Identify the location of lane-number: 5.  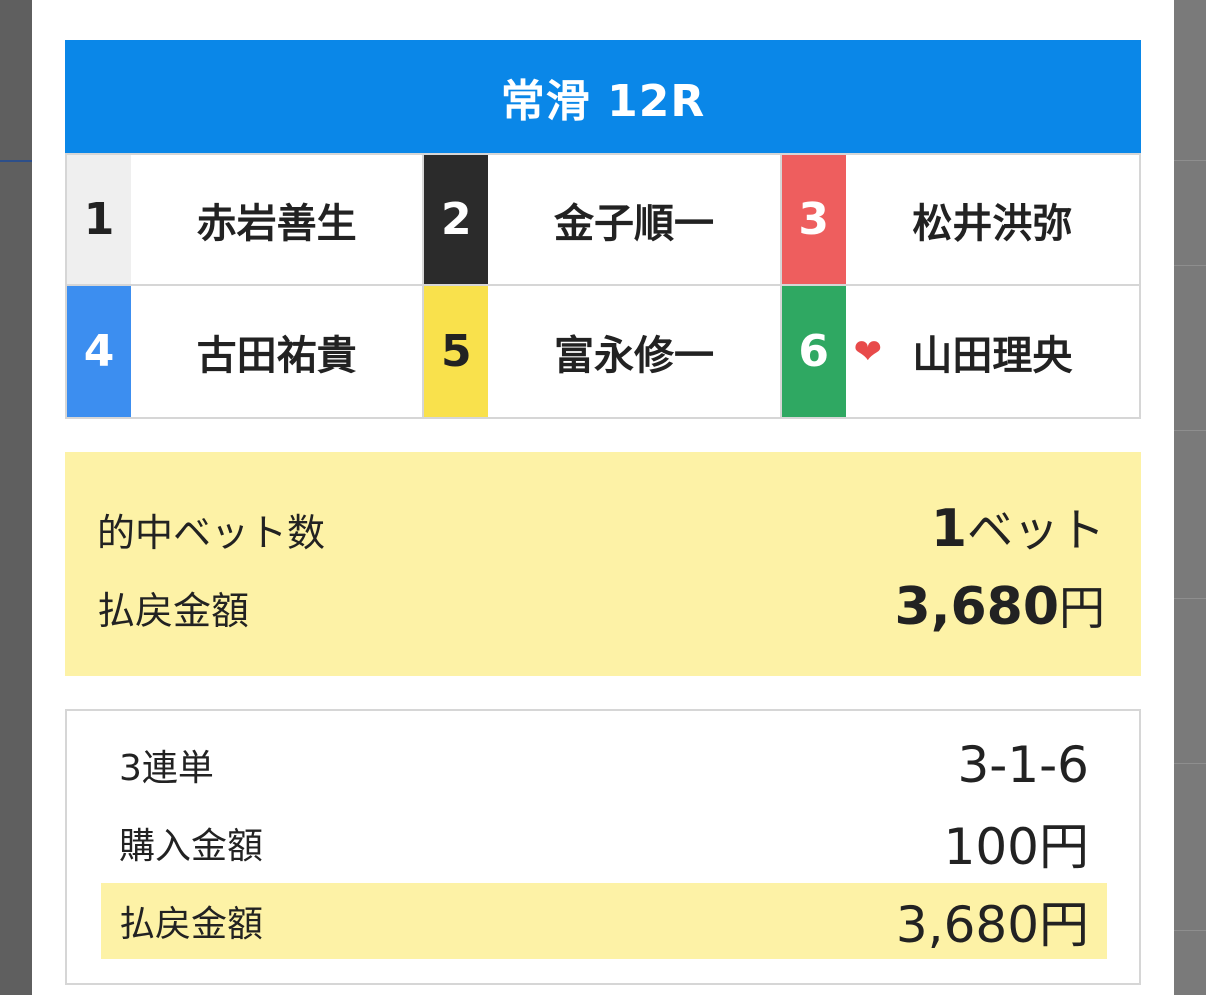
(456, 351).